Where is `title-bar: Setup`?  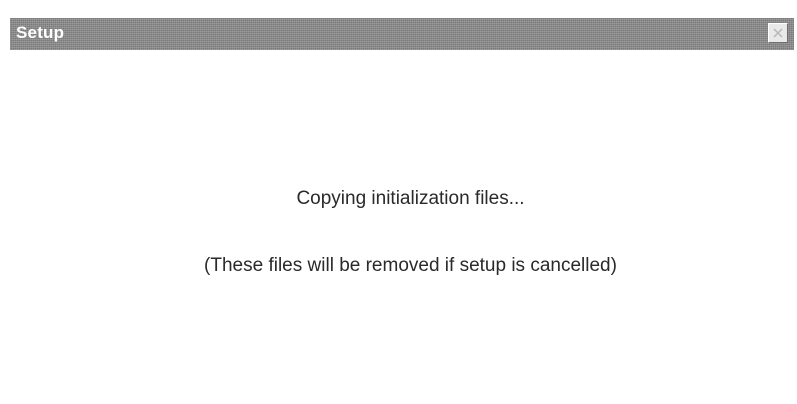
title-bar: Setup is located at coordinates (402, 34).